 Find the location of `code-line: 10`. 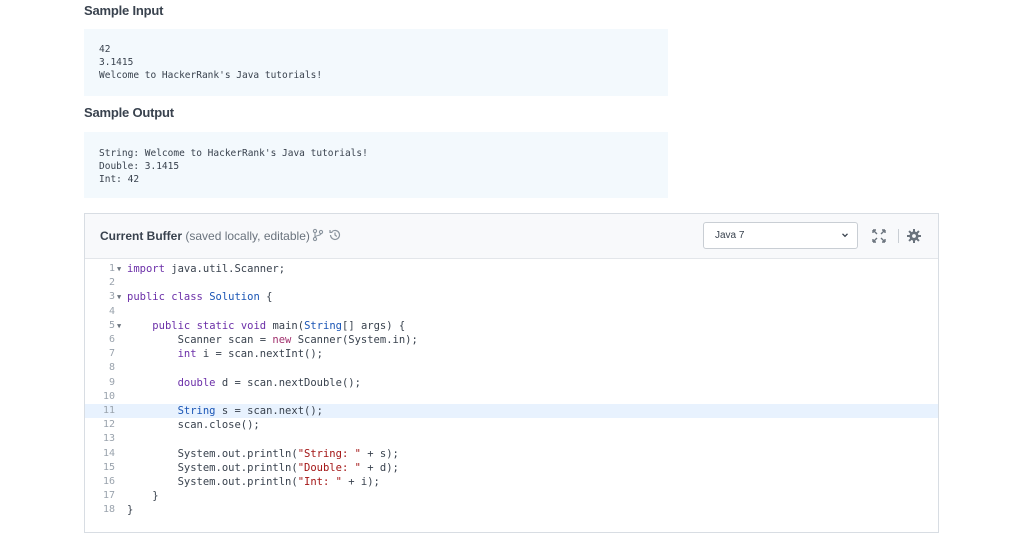

code-line: 10 is located at coordinates (511, 397).